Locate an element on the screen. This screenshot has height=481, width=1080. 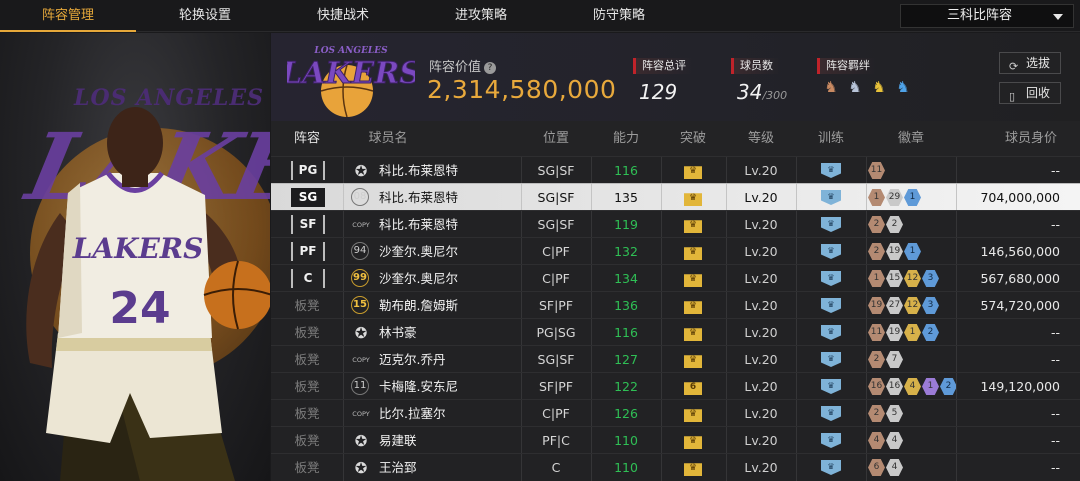
bond-blue-icon: ♞ is located at coordinates (903, 87).